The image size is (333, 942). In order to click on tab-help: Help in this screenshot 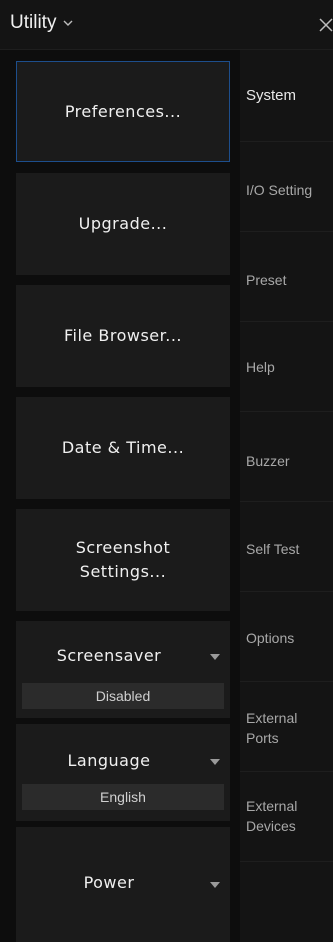, I will do `click(286, 367)`.